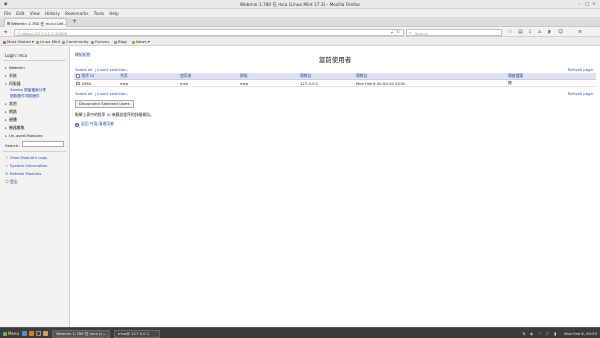  I want to click on login-label: Login: mca, so click(16, 55).